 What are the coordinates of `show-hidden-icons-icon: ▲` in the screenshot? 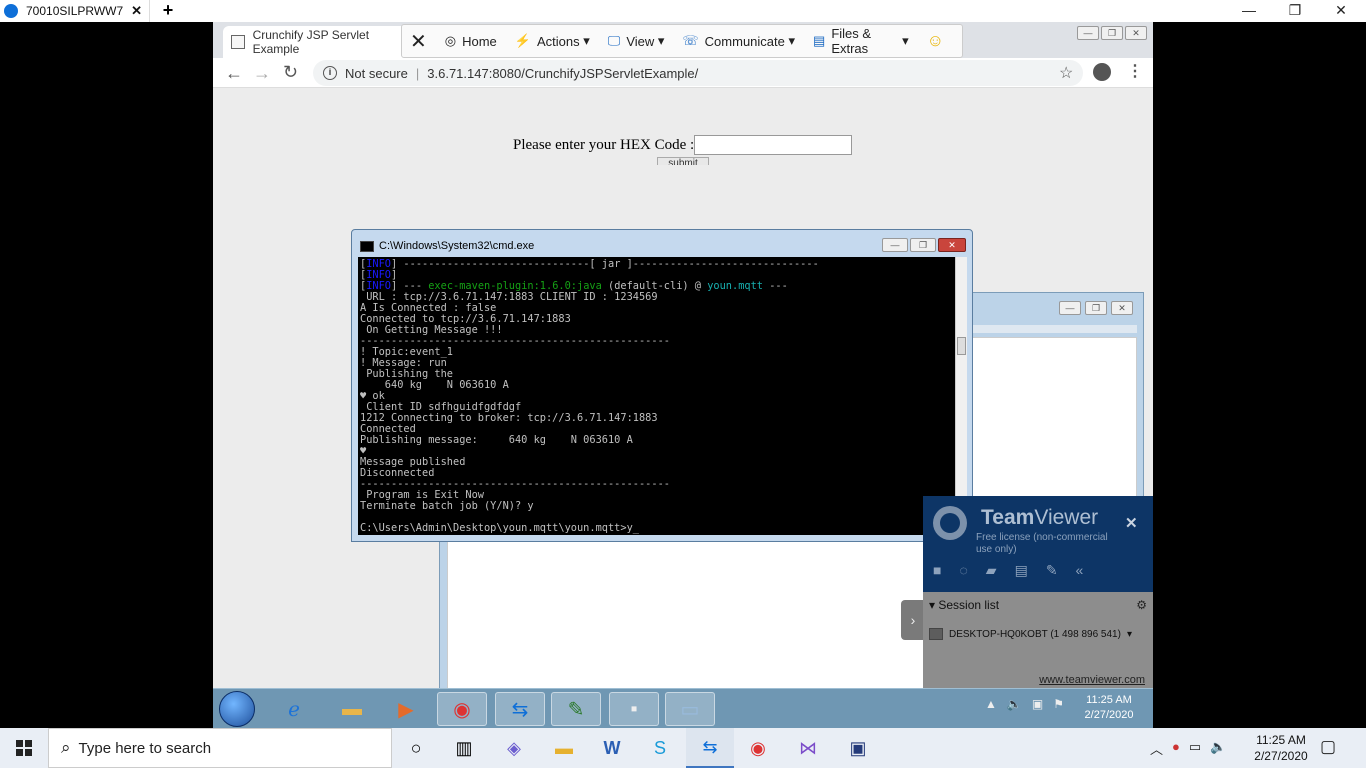 It's located at (991, 704).